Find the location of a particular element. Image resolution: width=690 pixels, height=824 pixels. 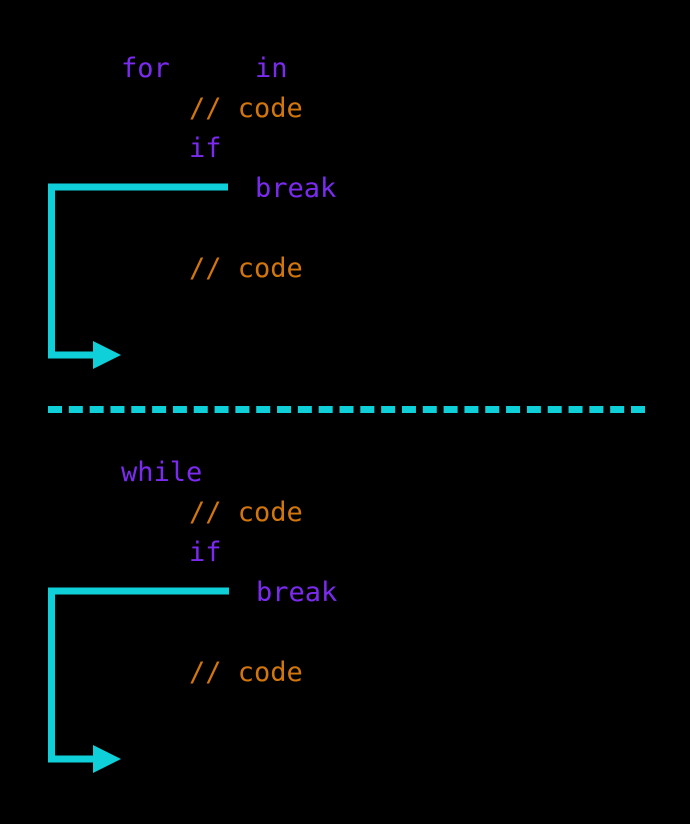

for-in-keyword: in is located at coordinates (271, 68).